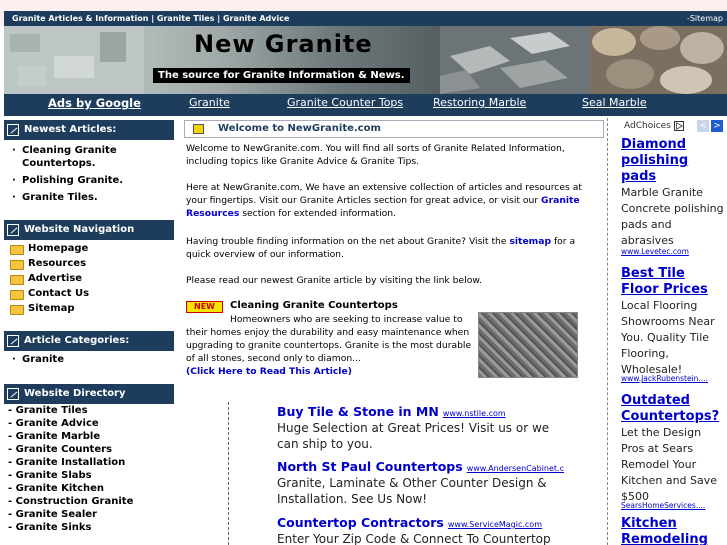 The image size is (727, 545). I want to click on article-link: Polishing Granite., so click(72, 180).